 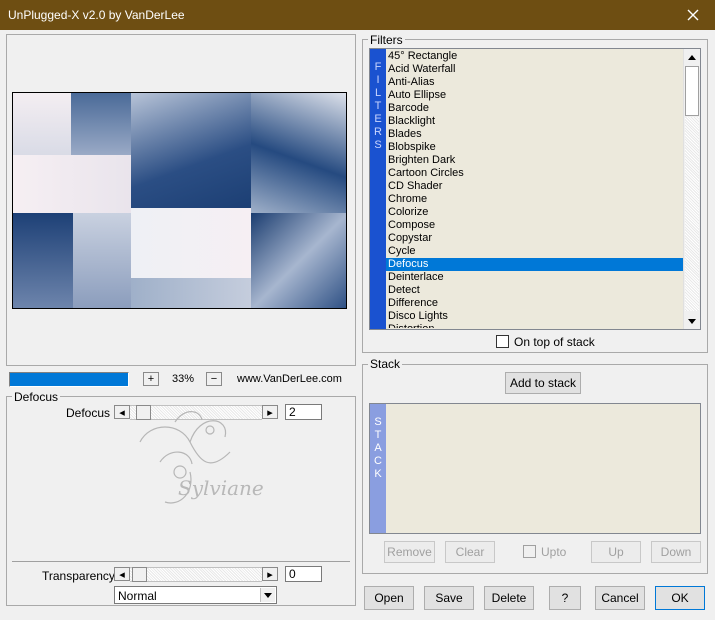 What do you see at coordinates (534, 238) in the screenshot?
I see `filter-list-item: Copystar` at bounding box center [534, 238].